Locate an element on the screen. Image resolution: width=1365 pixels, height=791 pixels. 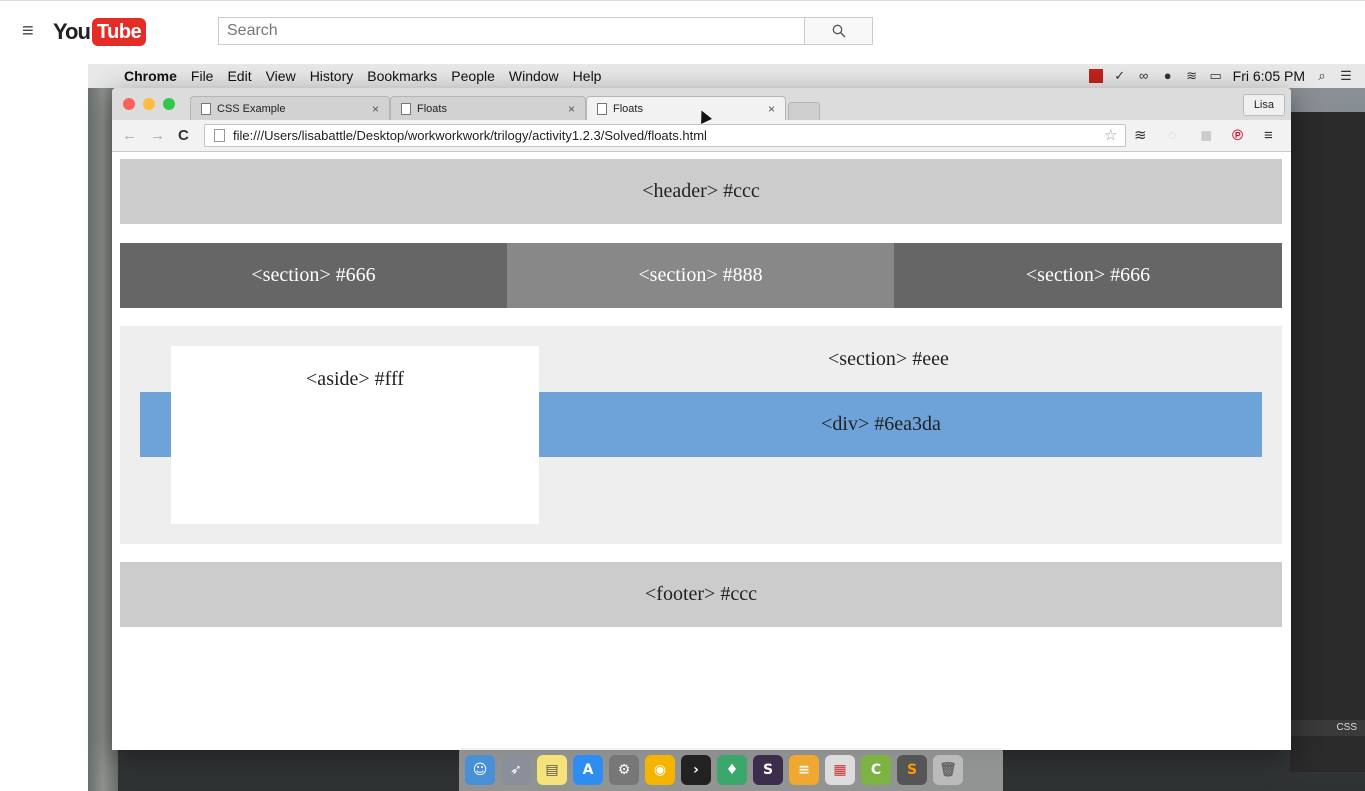
close-window-icon is located at coordinates (129, 104).